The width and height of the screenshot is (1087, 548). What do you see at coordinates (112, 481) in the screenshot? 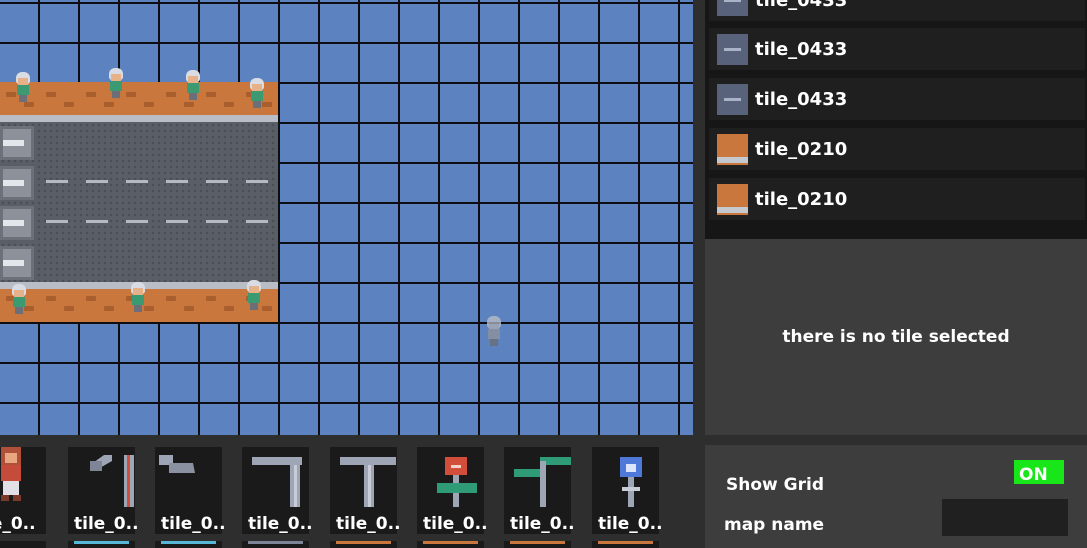
I see `street-lamp-icon` at bounding box center [112, 481].